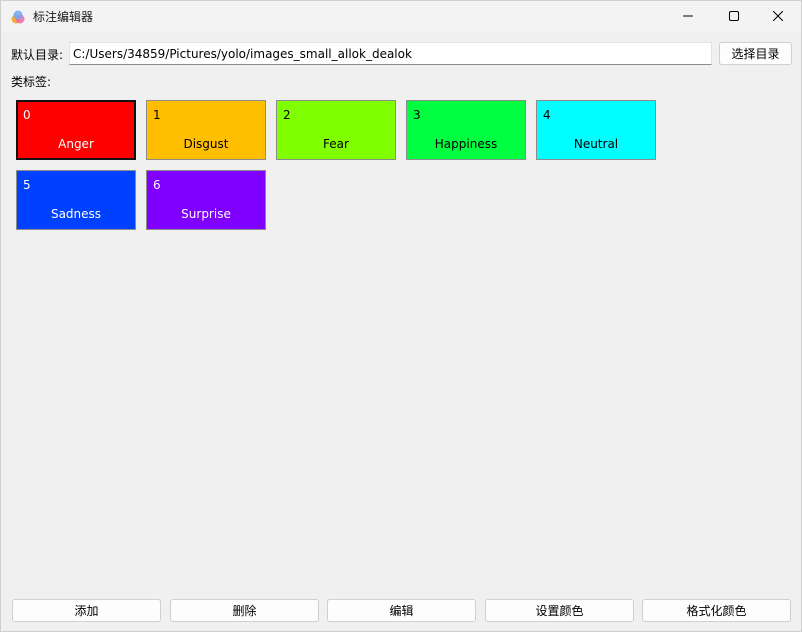  What do you see at coordinates (76, 200) in the screenshot?
I see `tag-sadness: 5 Sadness` at bounding box center [76, 200].